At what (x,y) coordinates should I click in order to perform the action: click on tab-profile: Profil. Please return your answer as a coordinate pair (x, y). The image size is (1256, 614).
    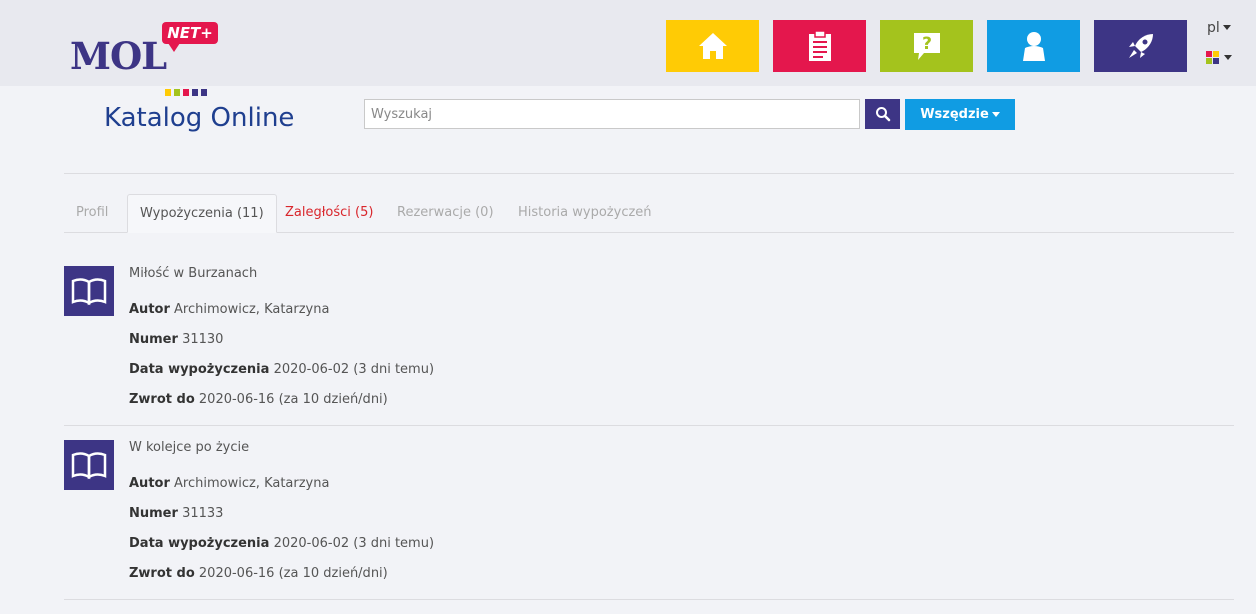
    Looking at the image, I should click on (92, 213).